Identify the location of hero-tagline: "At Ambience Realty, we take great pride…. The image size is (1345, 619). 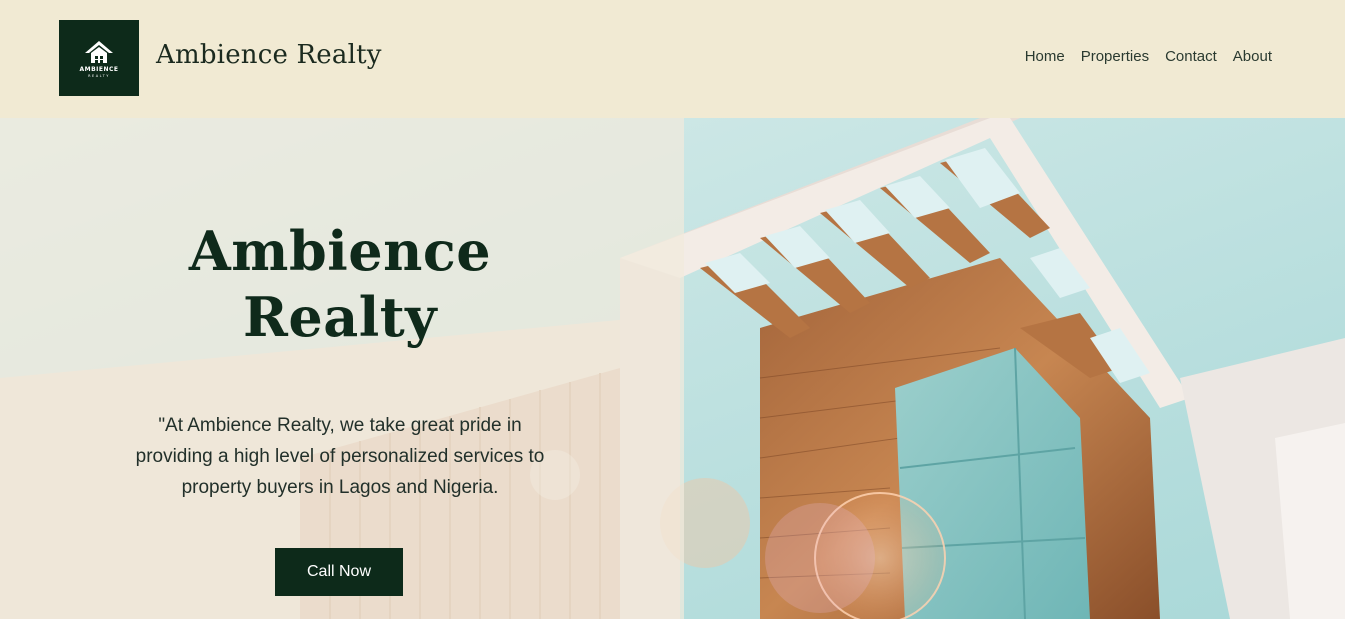
(340, 456).